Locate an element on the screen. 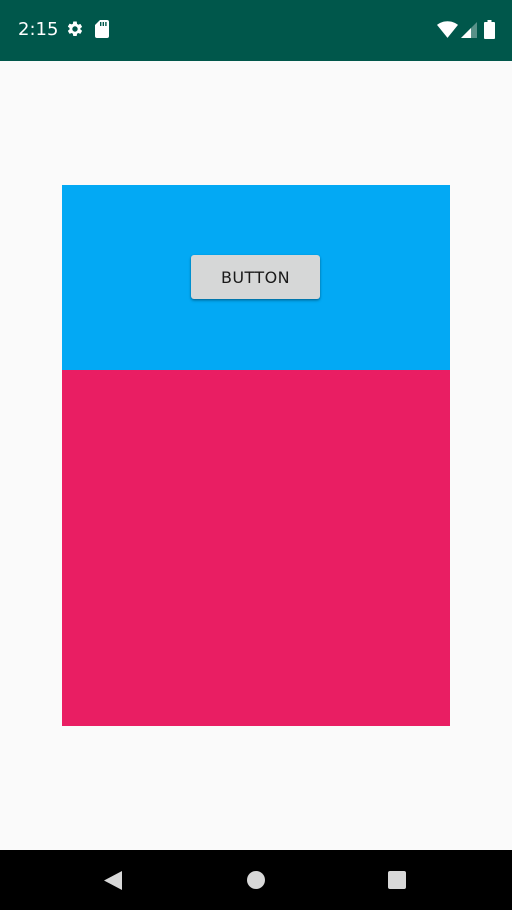 The height and width of the screenshot is (910, 512). recents-icon is located at coordinates (397, 880).